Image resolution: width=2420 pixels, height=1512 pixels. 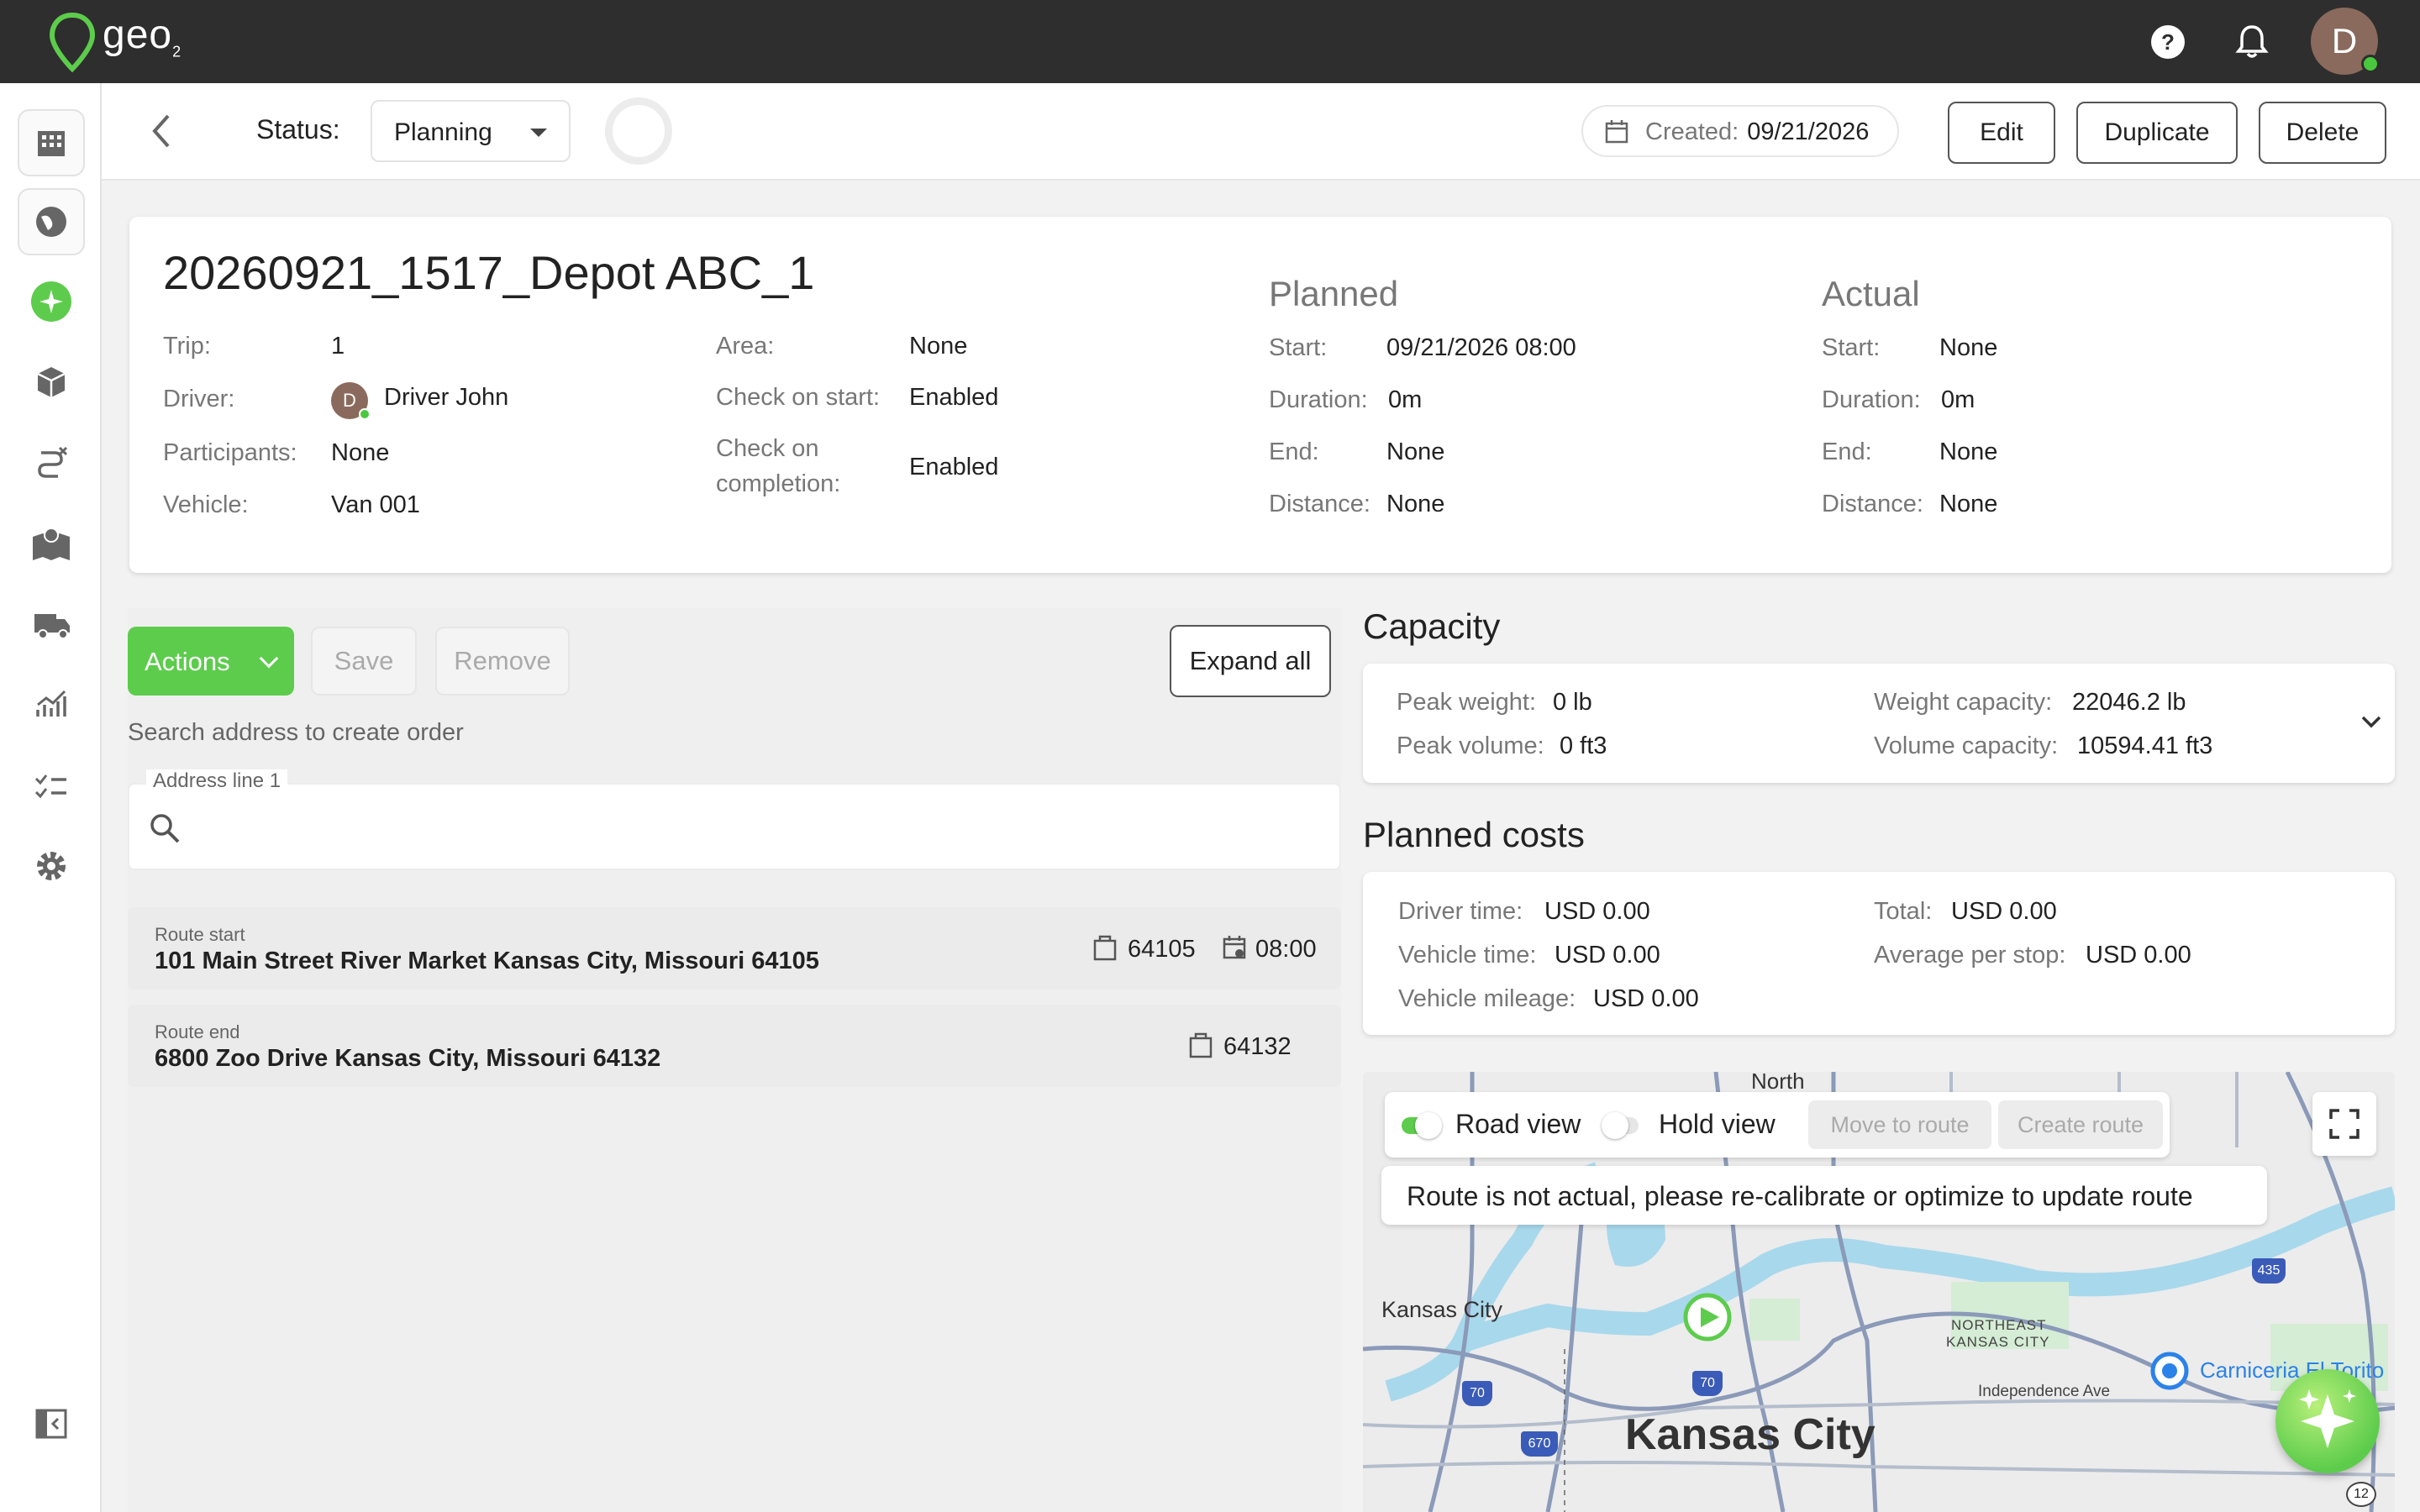 I want to click on sidebar-item-analytics, so click(x=52, y=704).